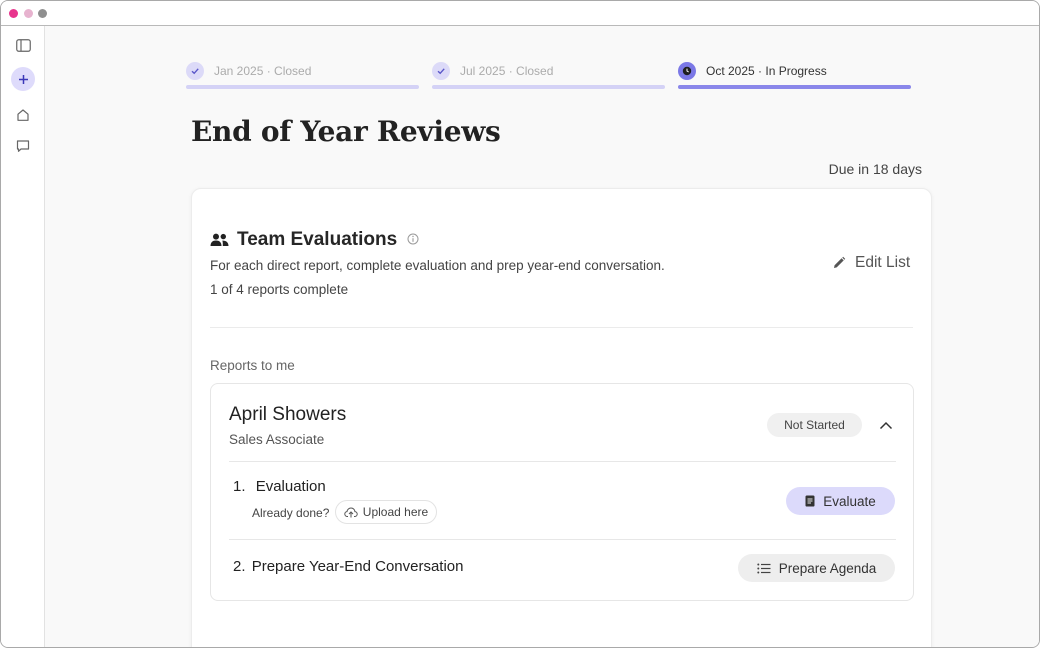  Describe the element at coordinates (883, 262) in the screenshot. I see `edit-list-label: Edit List` at that location.